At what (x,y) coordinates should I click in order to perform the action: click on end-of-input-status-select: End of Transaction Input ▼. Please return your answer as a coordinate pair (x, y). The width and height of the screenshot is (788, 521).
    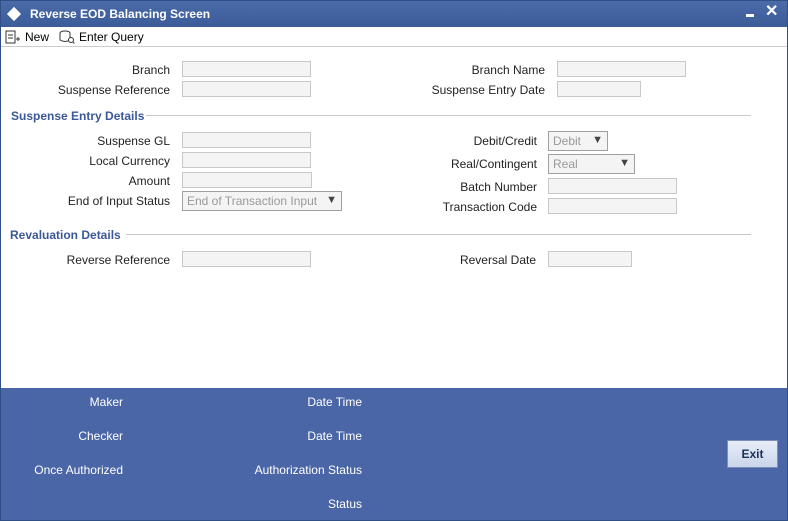
    Looking at the image, I should click on (262, 201).